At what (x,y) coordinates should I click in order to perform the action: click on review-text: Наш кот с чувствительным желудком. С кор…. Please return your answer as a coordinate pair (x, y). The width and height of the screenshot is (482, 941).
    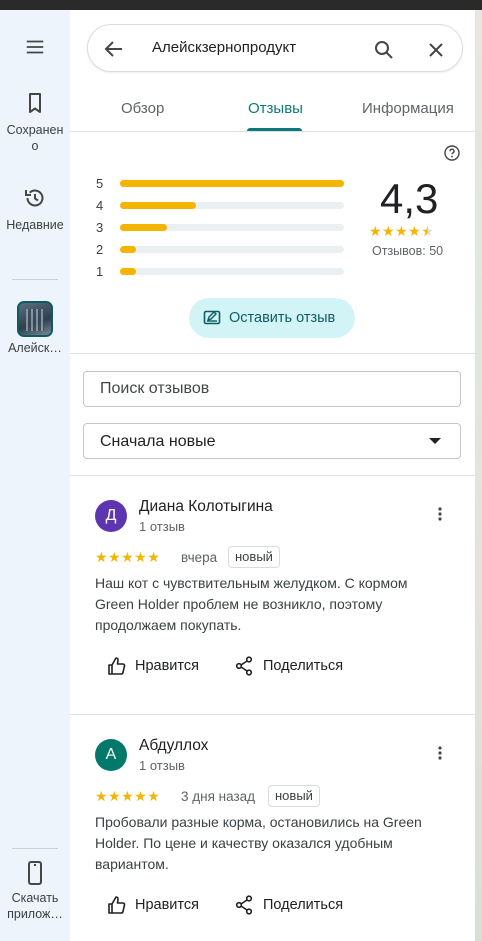
    Looking at the image, I should click on (251, 604).